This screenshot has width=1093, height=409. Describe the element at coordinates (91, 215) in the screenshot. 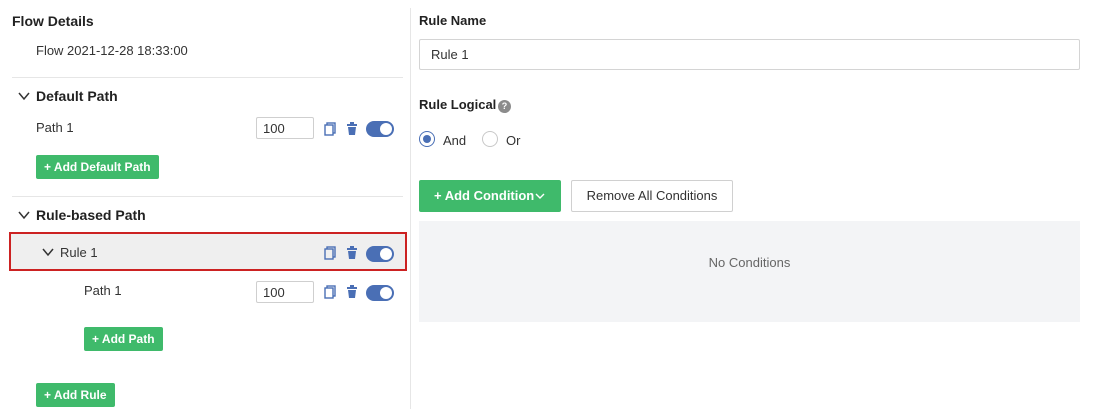

I see `rule-path-heading: Rule-based Path` at that location.